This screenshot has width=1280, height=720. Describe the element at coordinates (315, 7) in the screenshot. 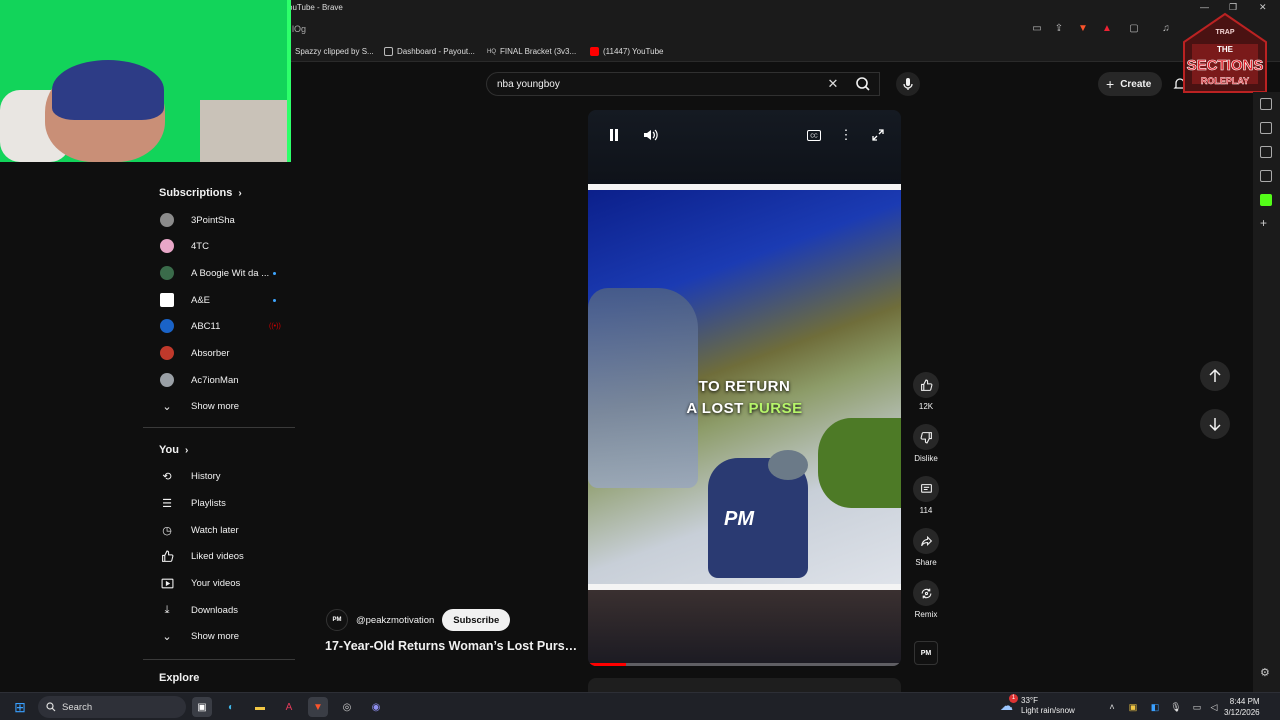

I see `window-title: ouTube - Brave` at that location.